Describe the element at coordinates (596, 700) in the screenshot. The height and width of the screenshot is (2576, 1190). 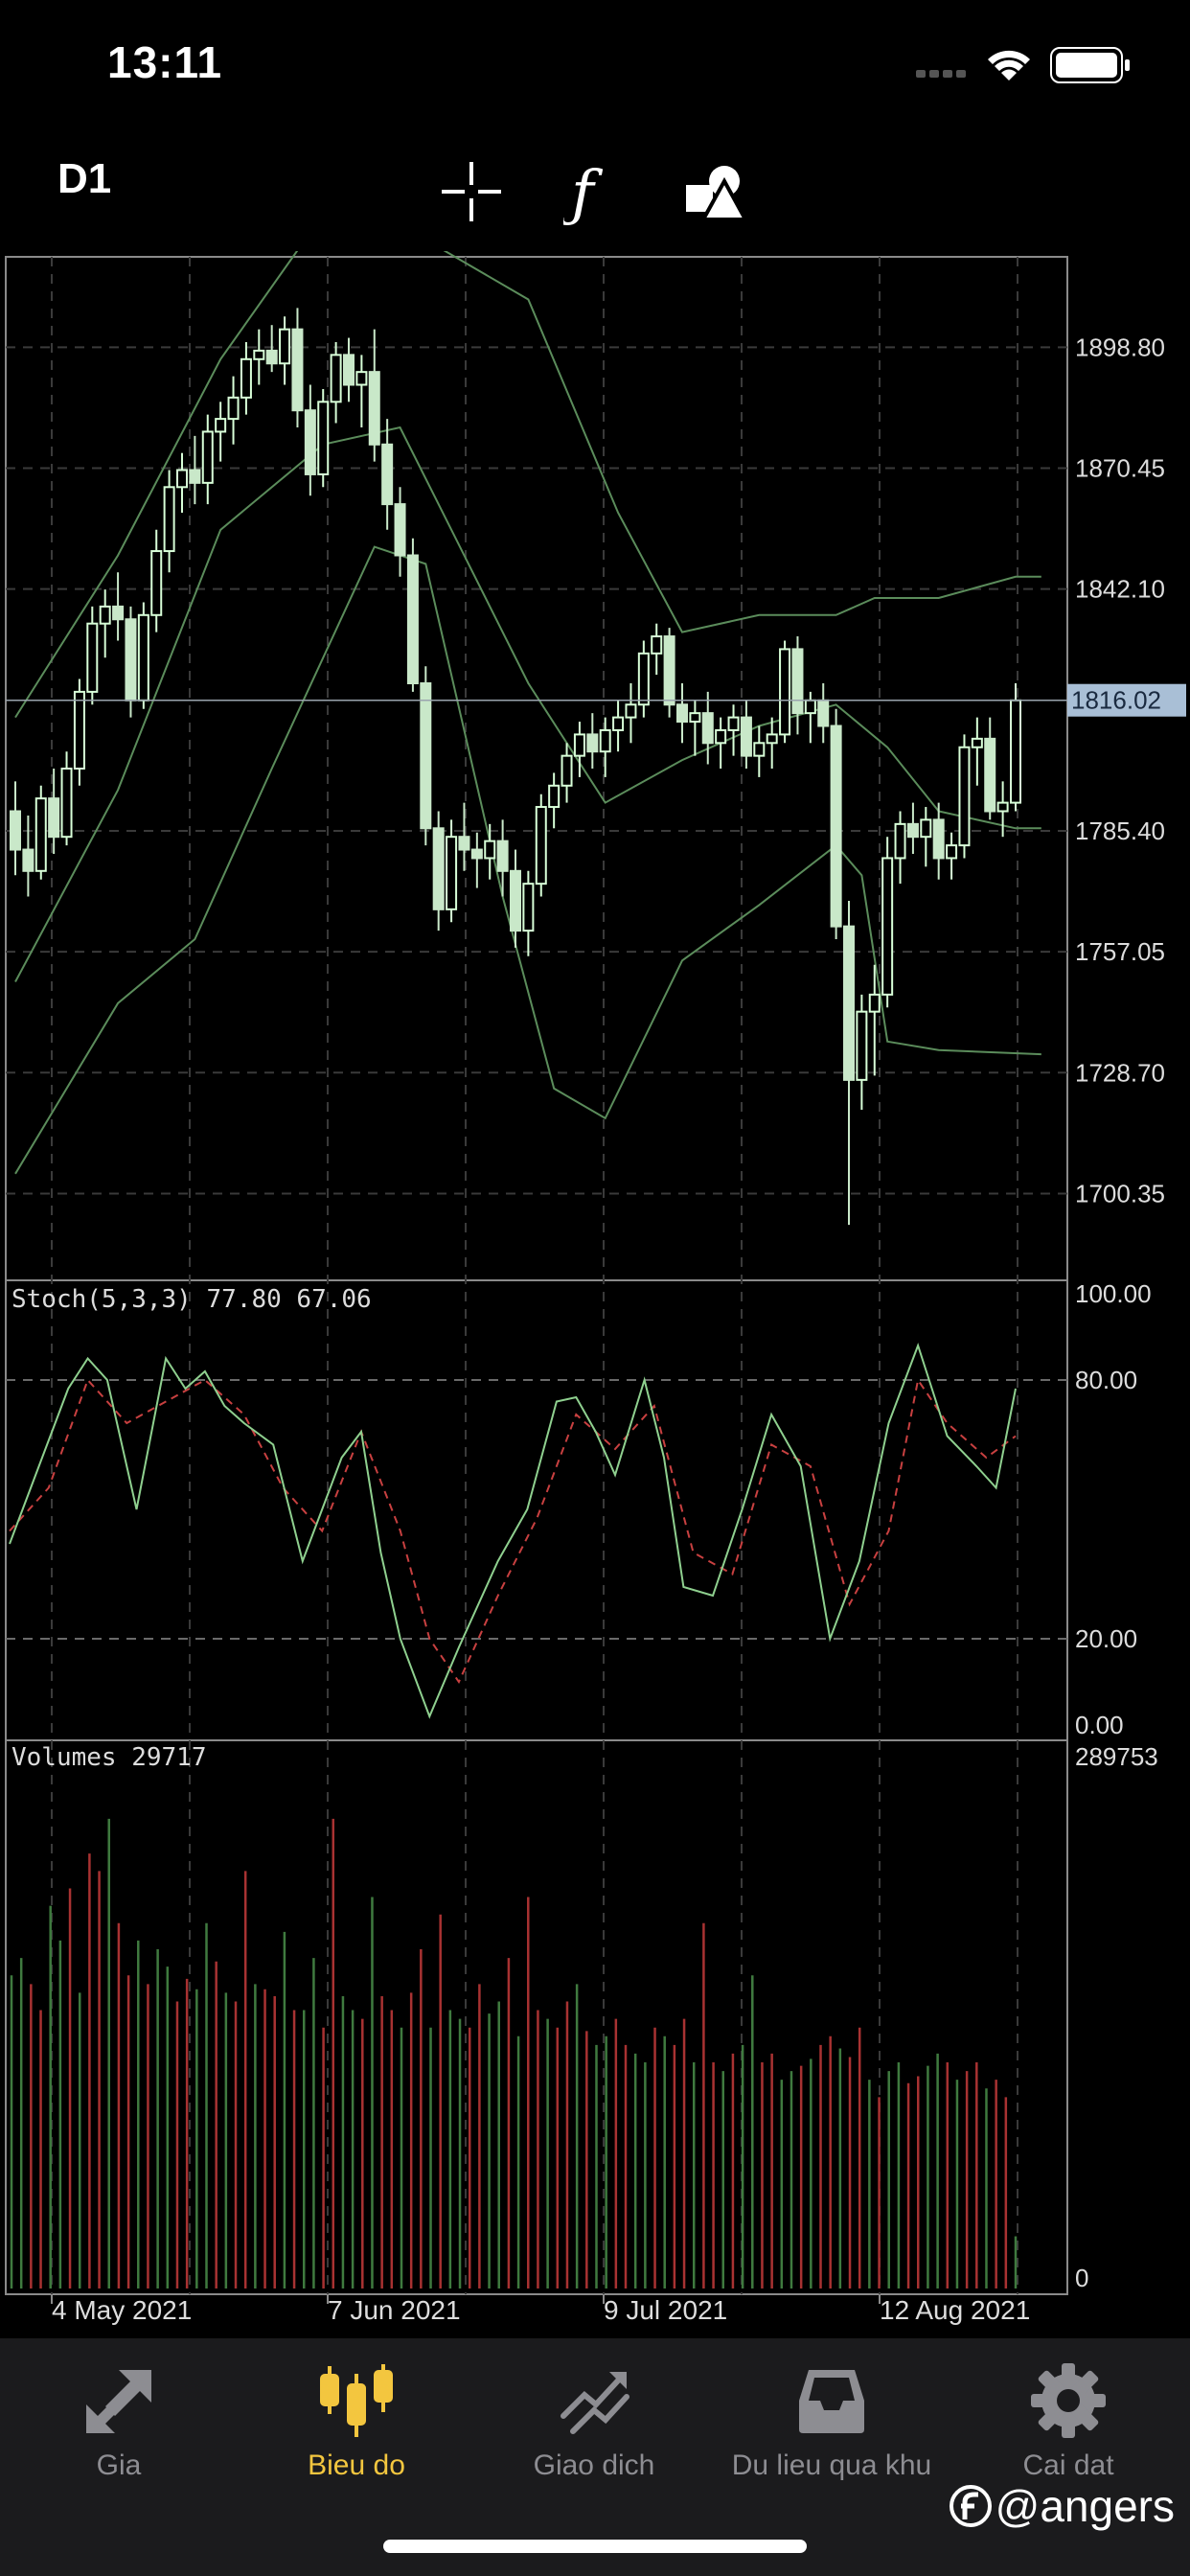
I see `current-price-marker: 1816.02` at that location.